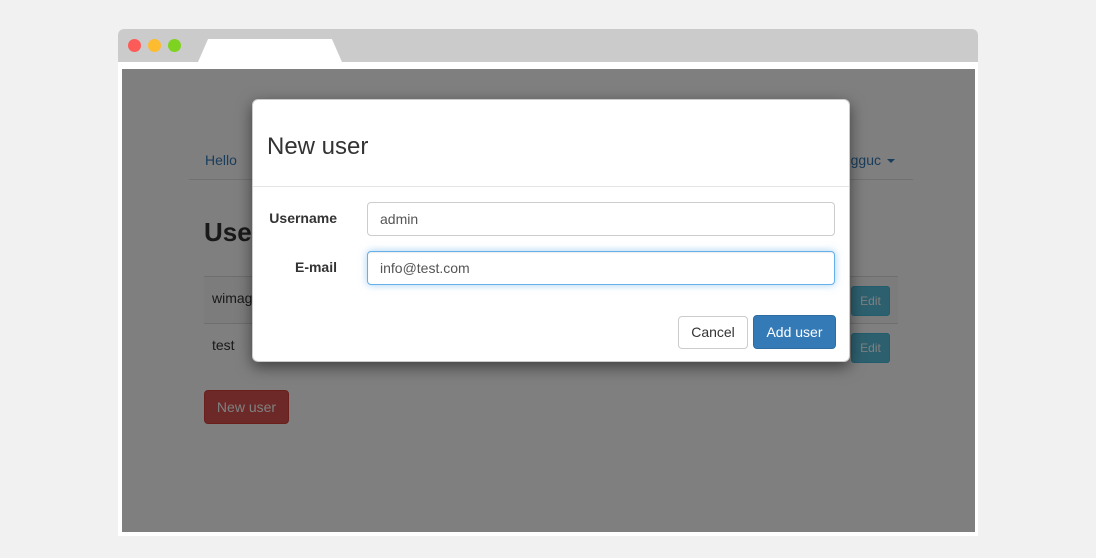  Describe the element at coordinates (551, 143) in the screenshot. I see `modal-header: New user` at that location.